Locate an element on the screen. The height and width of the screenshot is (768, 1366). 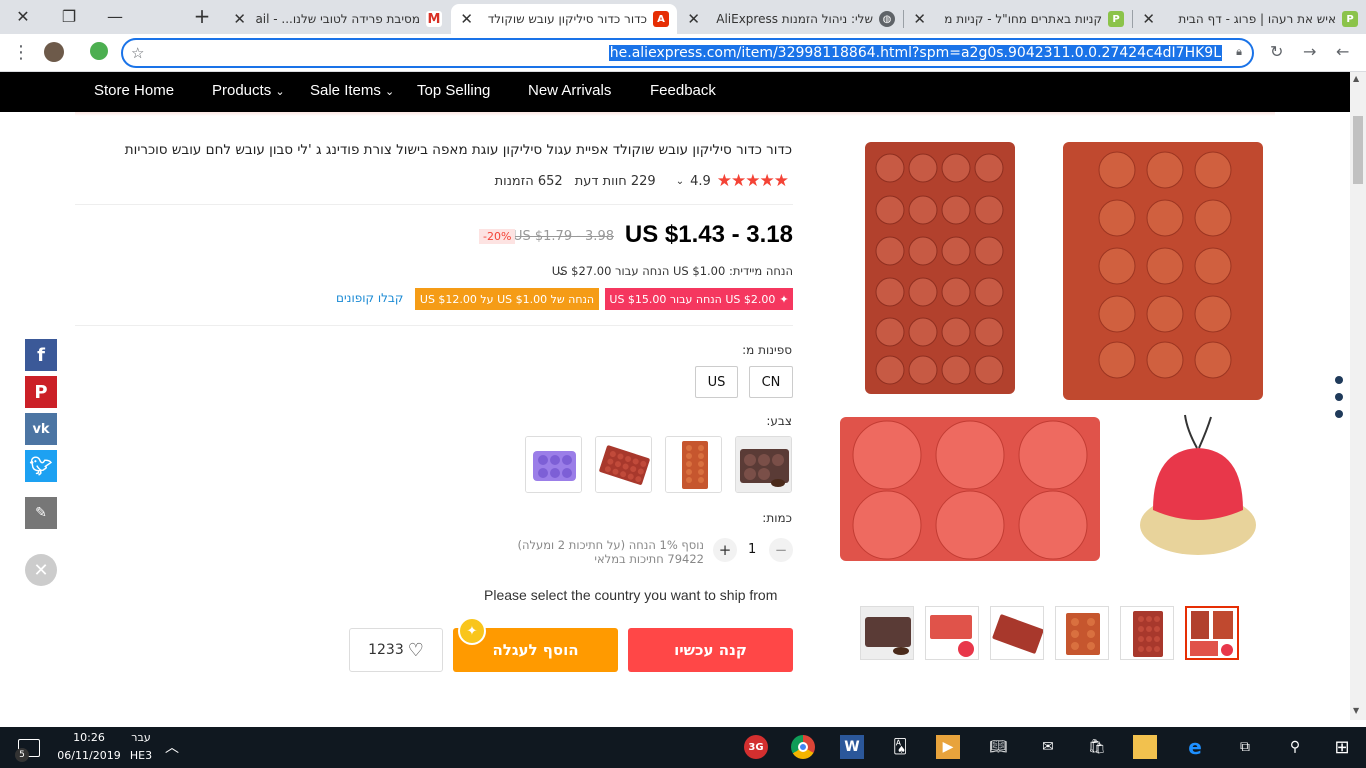
nav-sale-items: Sale Items ⌄ is located at coordinates (352, 90).